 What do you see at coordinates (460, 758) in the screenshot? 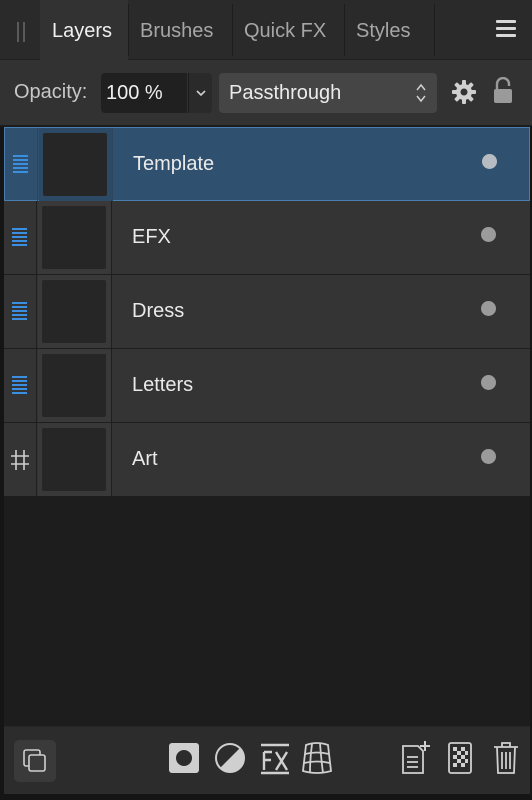
I see `pixel-layer-icon` at bounding box center [460, 758].